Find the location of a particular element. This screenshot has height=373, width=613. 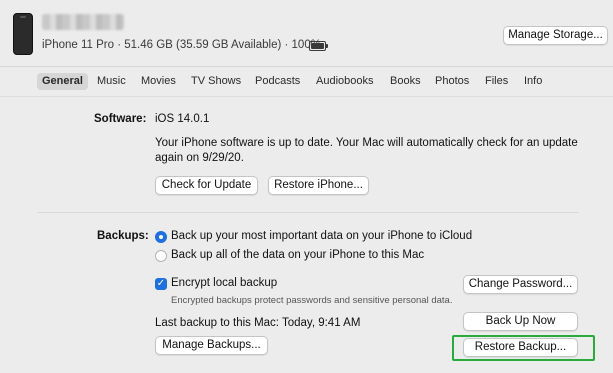

tab-info: Info is located at coordinates (533, 81).